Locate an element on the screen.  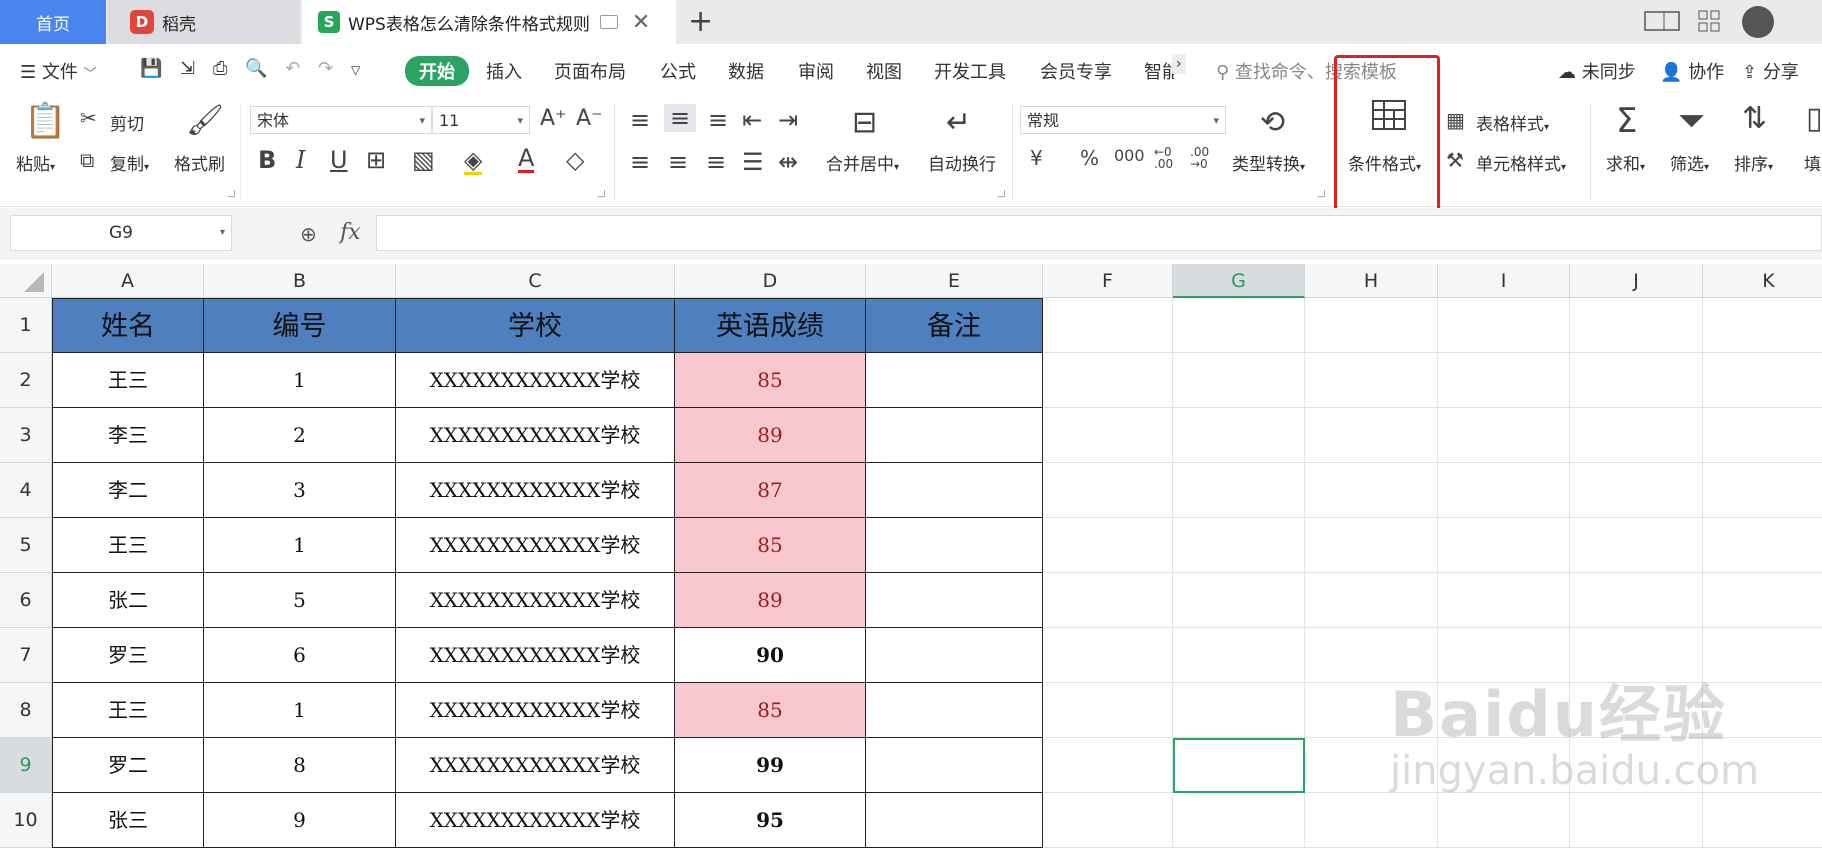
cell-d2: 85 is located at coordinates (770, 380).